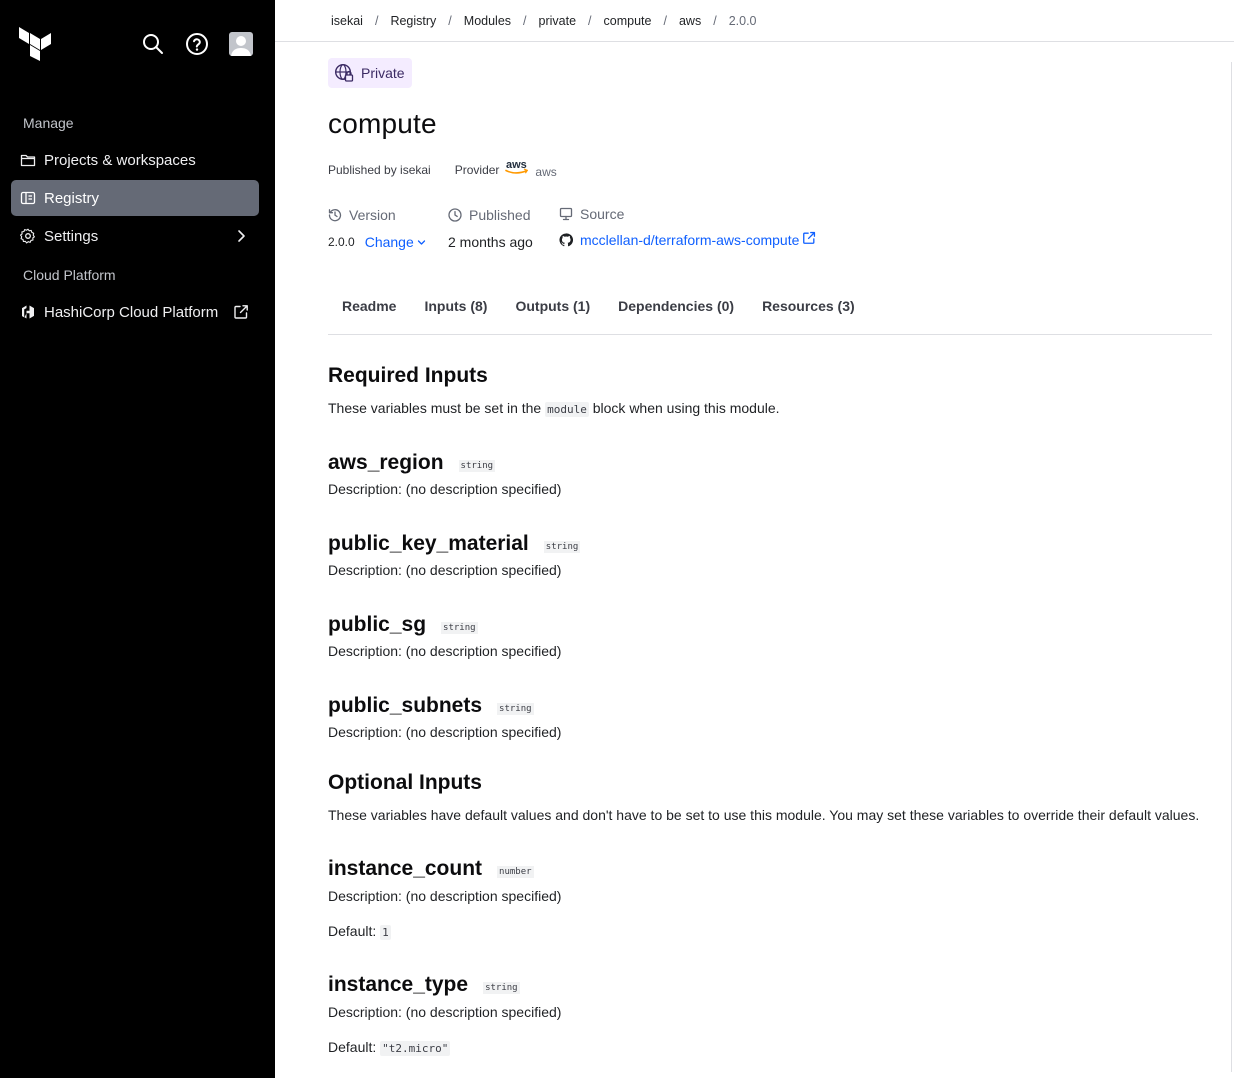 This screenshot has width=1234, height=1078. What do you see at coordinates (690, 21) in the screenshot?
I see `breadcrumb-item-provider: aws` at bounding box center [690, 21].